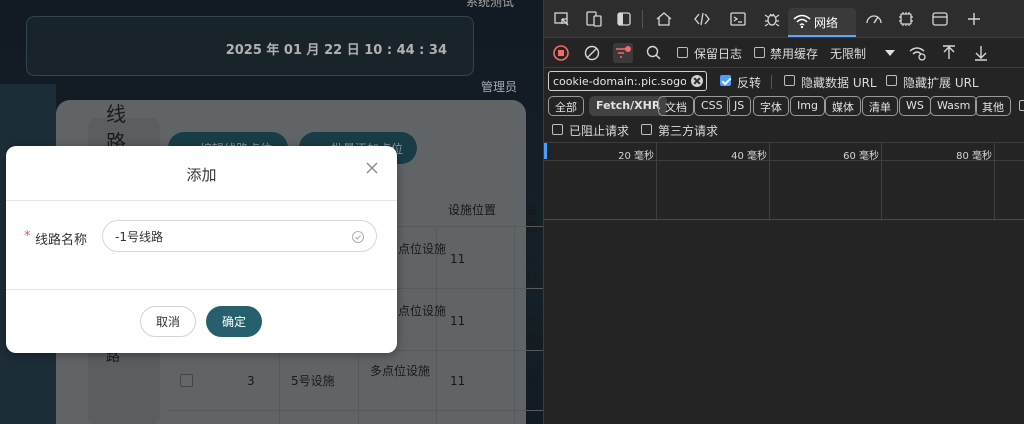 This screenshot has width=1024, height=424. What do you see at coordinates (784, 19) in the screenshot?
I see `devtools-main-toolbar: 网络` at bounding box center [784, 19].